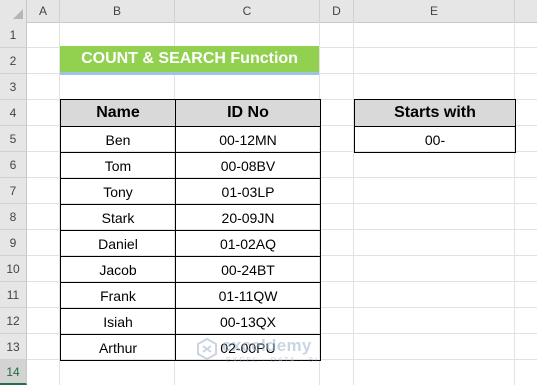 The height and width of the screenshot is (385, 537). Describe the element at coordinates (248, 217) in the screenshot. I see `id-cell: 20-09JN` at that location.